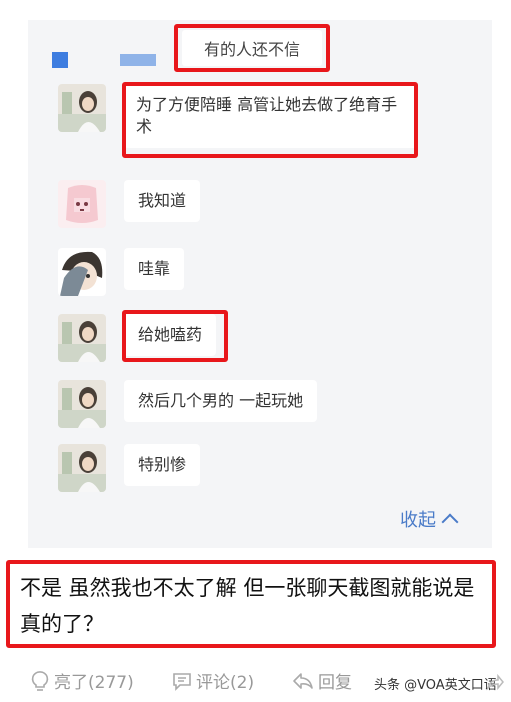  Describe the element at coordinates (335, 683) in the screenshot. I see `reply-label: 回复` at that location.